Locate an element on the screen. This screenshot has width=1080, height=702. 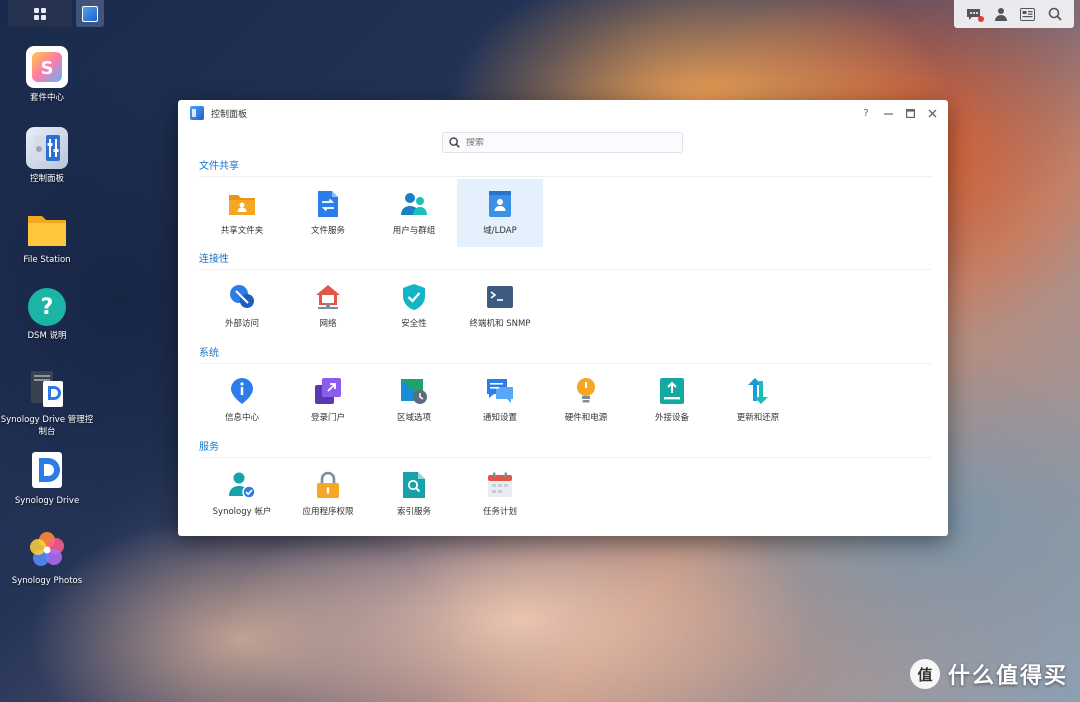
item-label: 用户与群组 is located at coordinates (414, 231).